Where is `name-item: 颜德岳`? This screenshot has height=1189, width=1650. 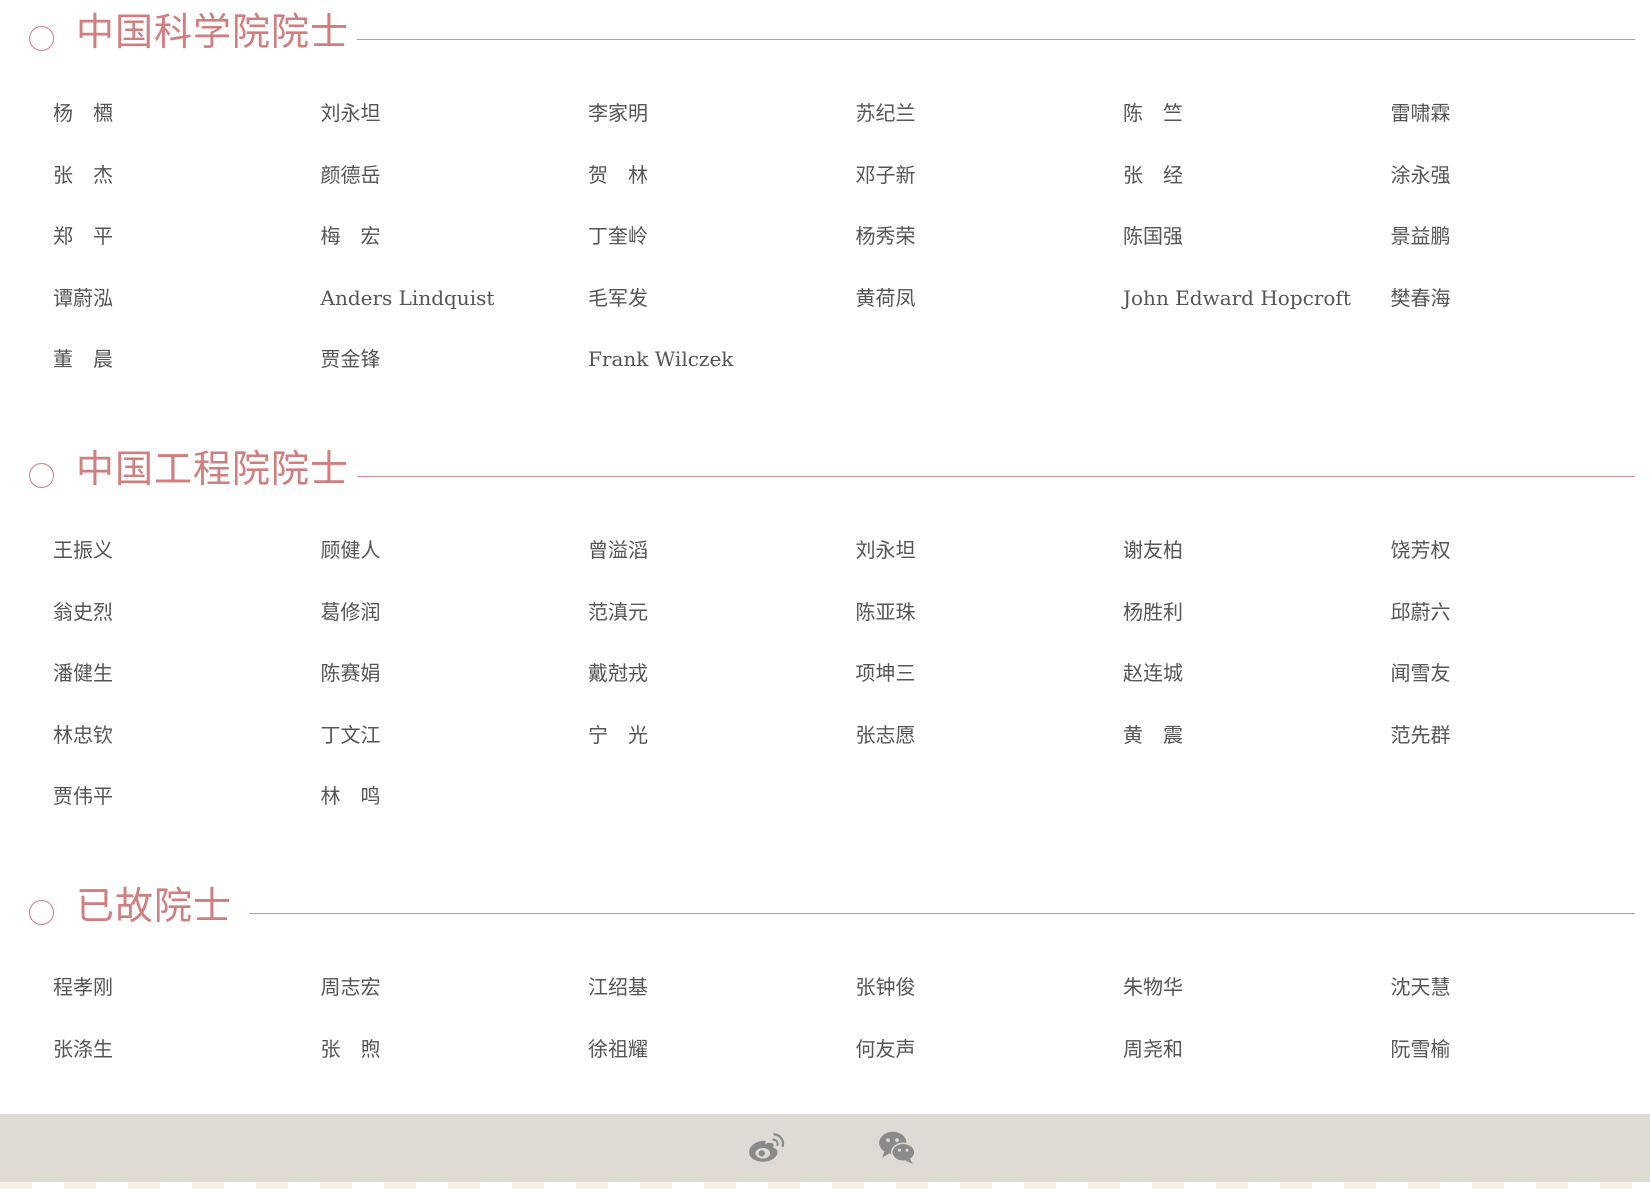
name-item: 颜德岳 is located at coordinates (351, 175).